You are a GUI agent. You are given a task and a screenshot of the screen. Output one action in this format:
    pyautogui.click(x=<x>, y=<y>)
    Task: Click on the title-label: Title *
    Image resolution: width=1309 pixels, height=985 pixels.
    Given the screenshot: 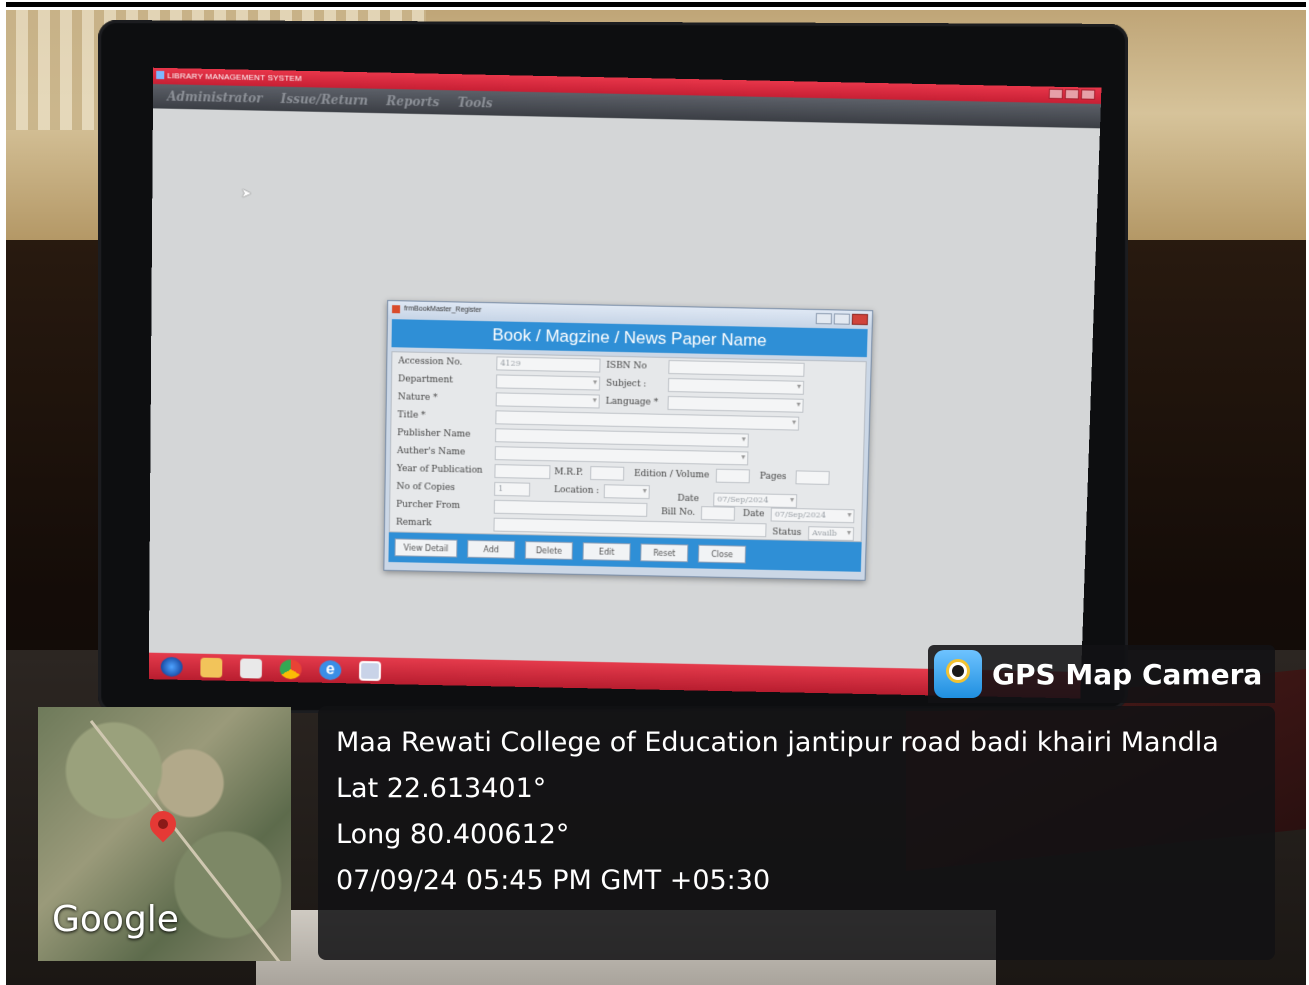 What is the action you would take?
    pyautogui.click(x=411, y=415)
    